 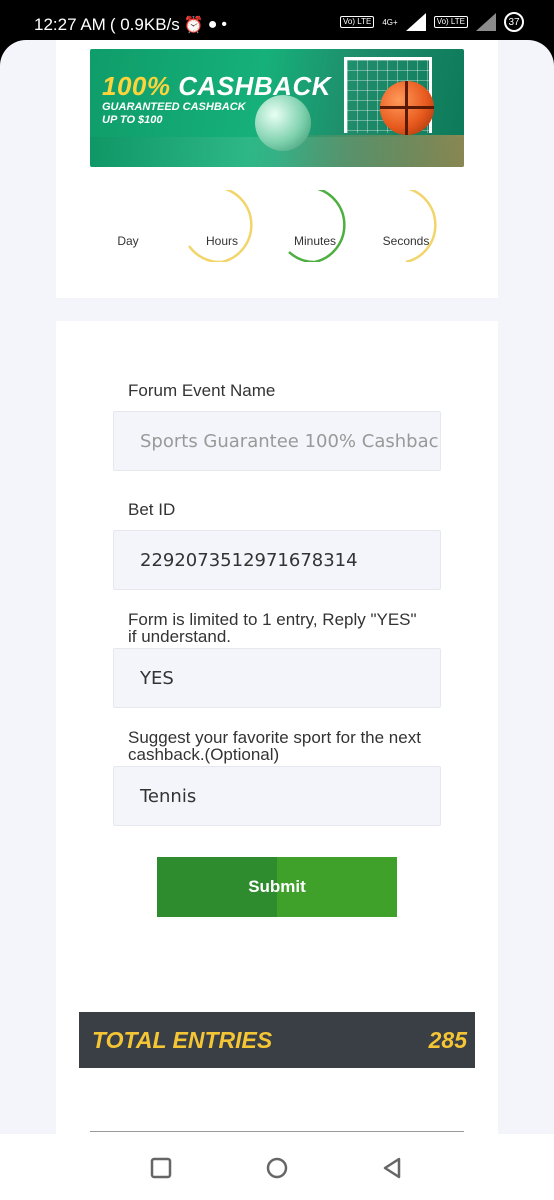 I want to click on navigation-bar, so click(x=277, y=1167).